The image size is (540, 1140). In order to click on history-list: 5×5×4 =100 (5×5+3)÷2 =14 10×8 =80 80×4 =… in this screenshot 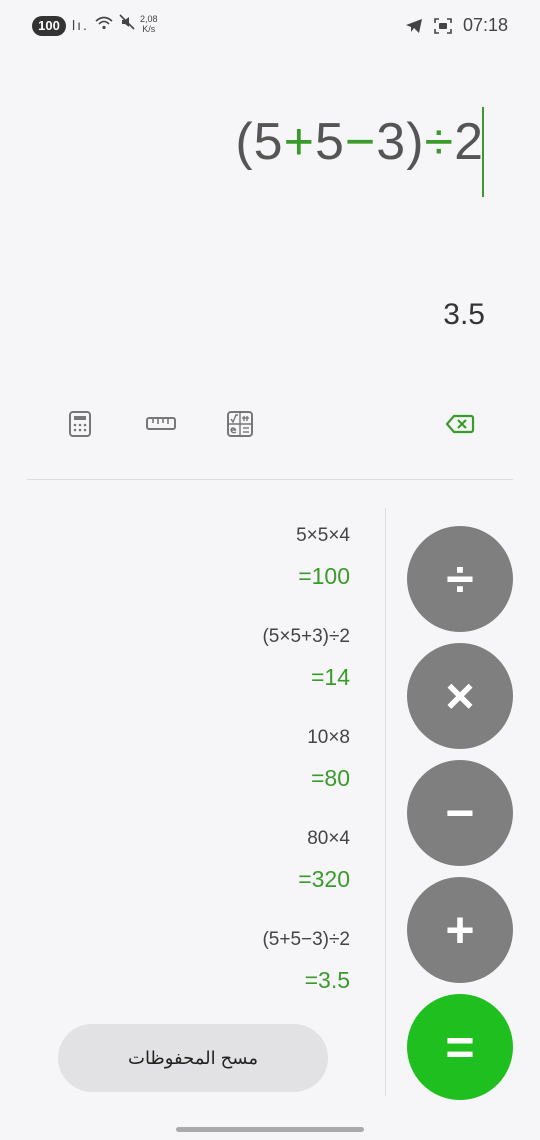, I will do `click(306, 772)`.